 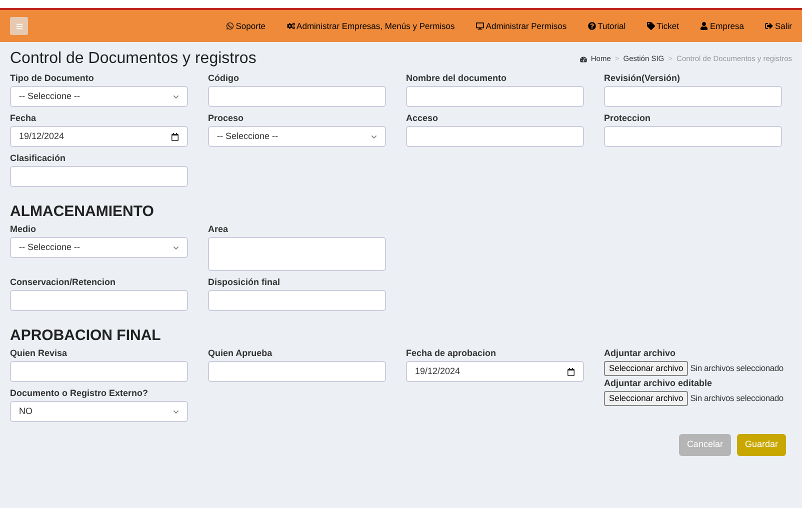 What do you see at coordinates (370, 26) in the screenshot?
I see `nav-link: Administrar Empresas, Menús y Permisos` at bounding box center [370, 26].